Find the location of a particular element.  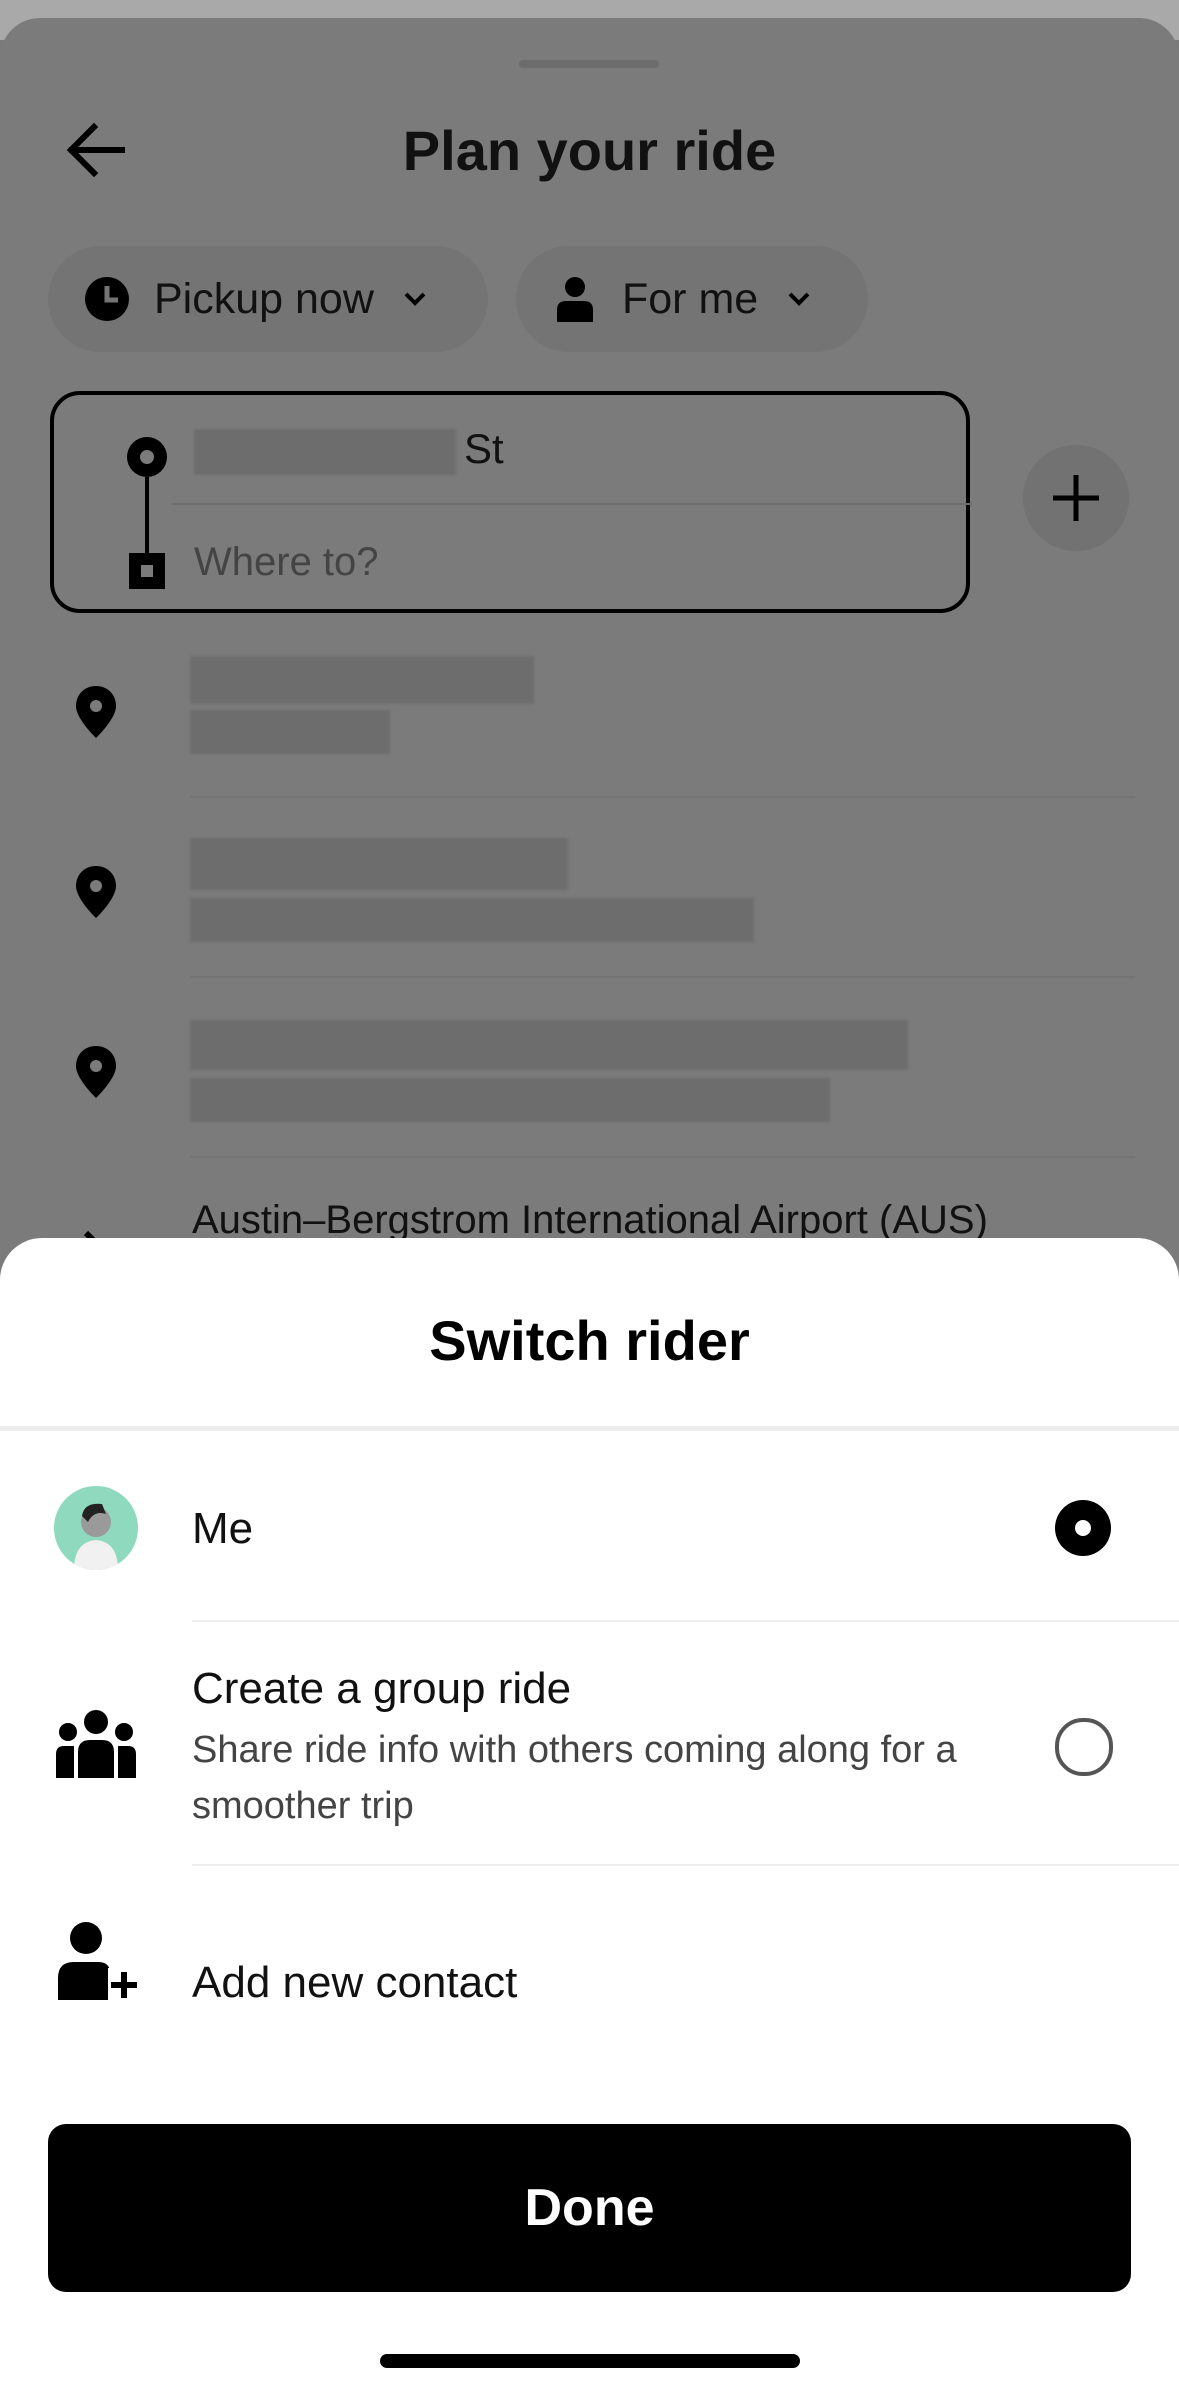

add-person-icon is located at coordinates (99, 1961).